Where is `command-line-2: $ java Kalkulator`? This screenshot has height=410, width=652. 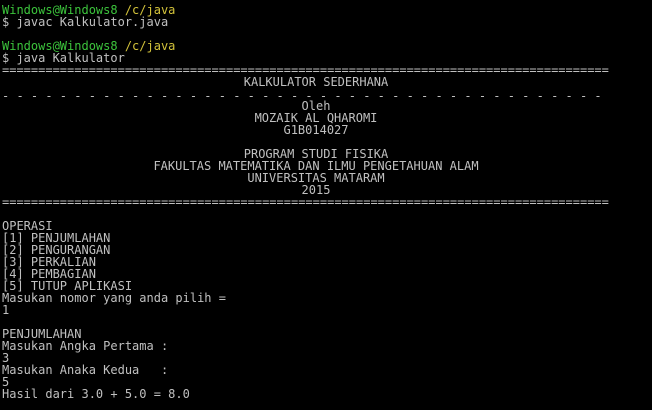 command-line-2: $ java Kalkulator is located at coordinates (63, 58).